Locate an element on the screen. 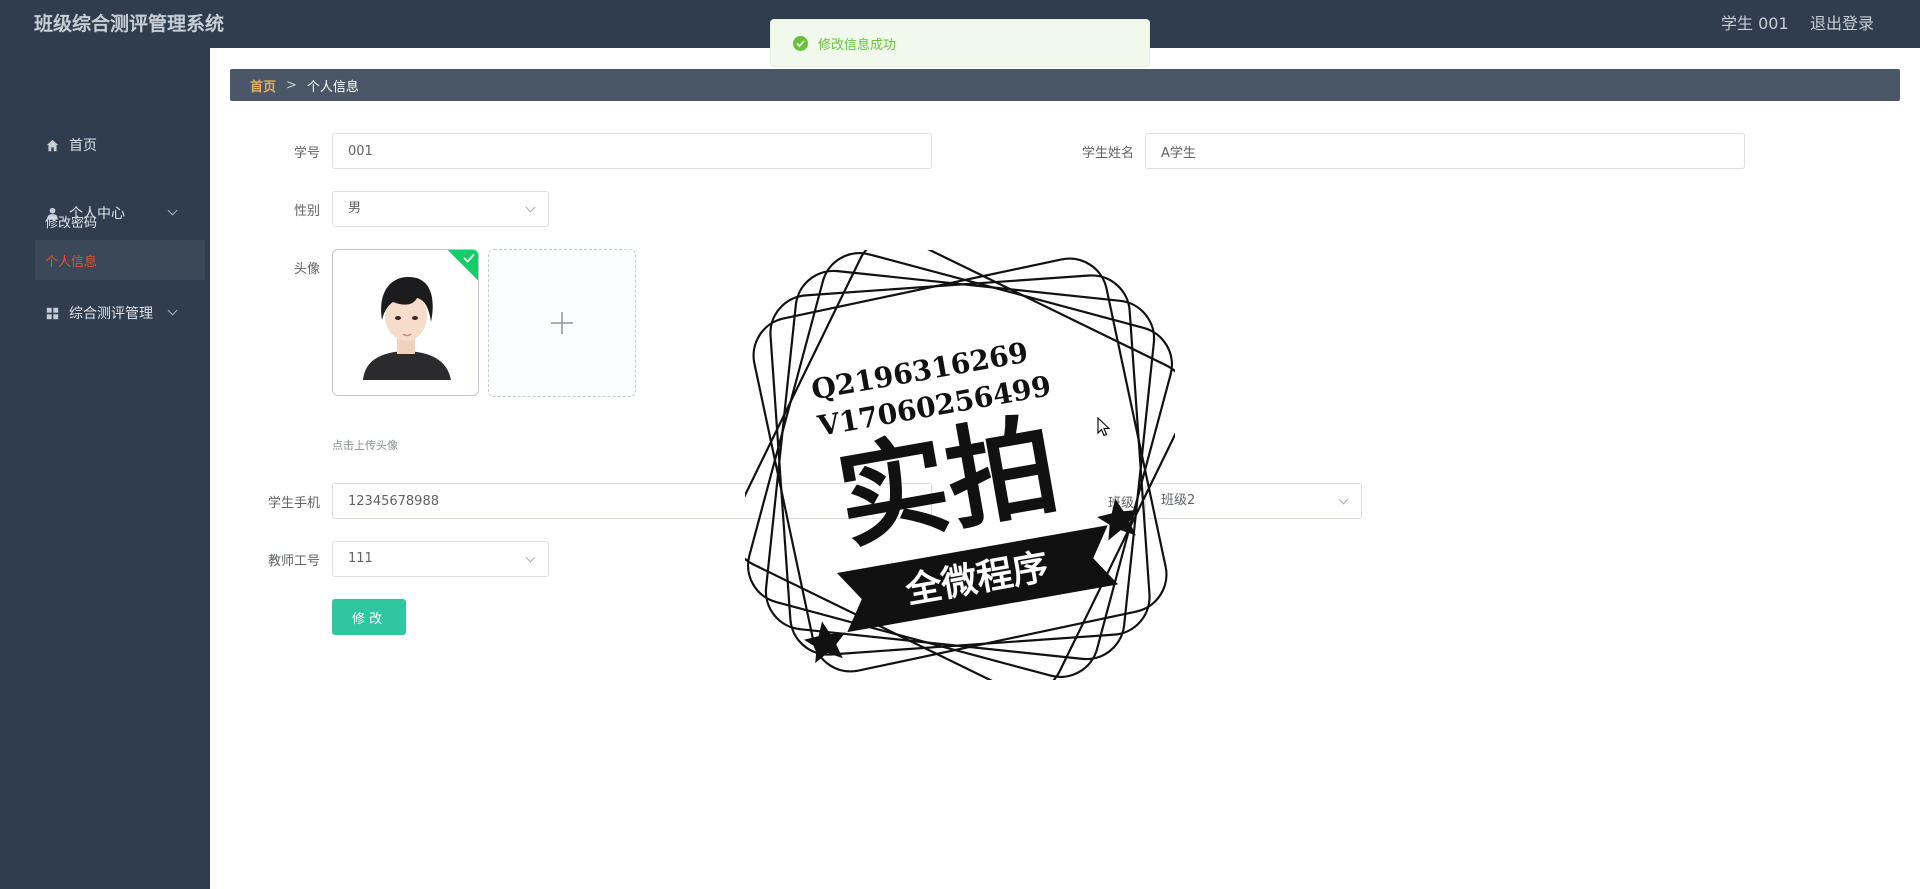 This screenshot has width=1920, height=889. sidebar-item-label: 首页 is located at coordinates (83, 146).